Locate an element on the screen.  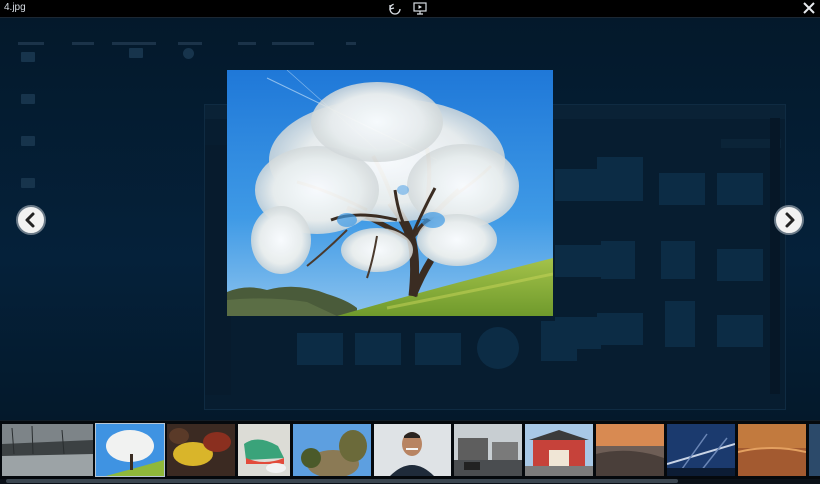
image-file-name: 4.jpg is located at coordinates (15, 7).